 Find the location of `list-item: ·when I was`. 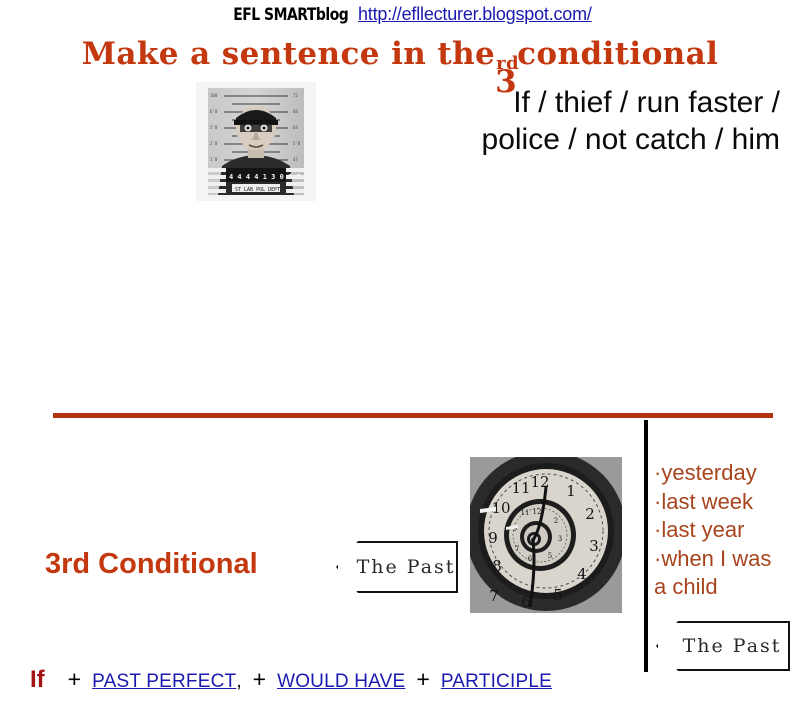

list-item: ·when I was is located at coordinates (727, 559).